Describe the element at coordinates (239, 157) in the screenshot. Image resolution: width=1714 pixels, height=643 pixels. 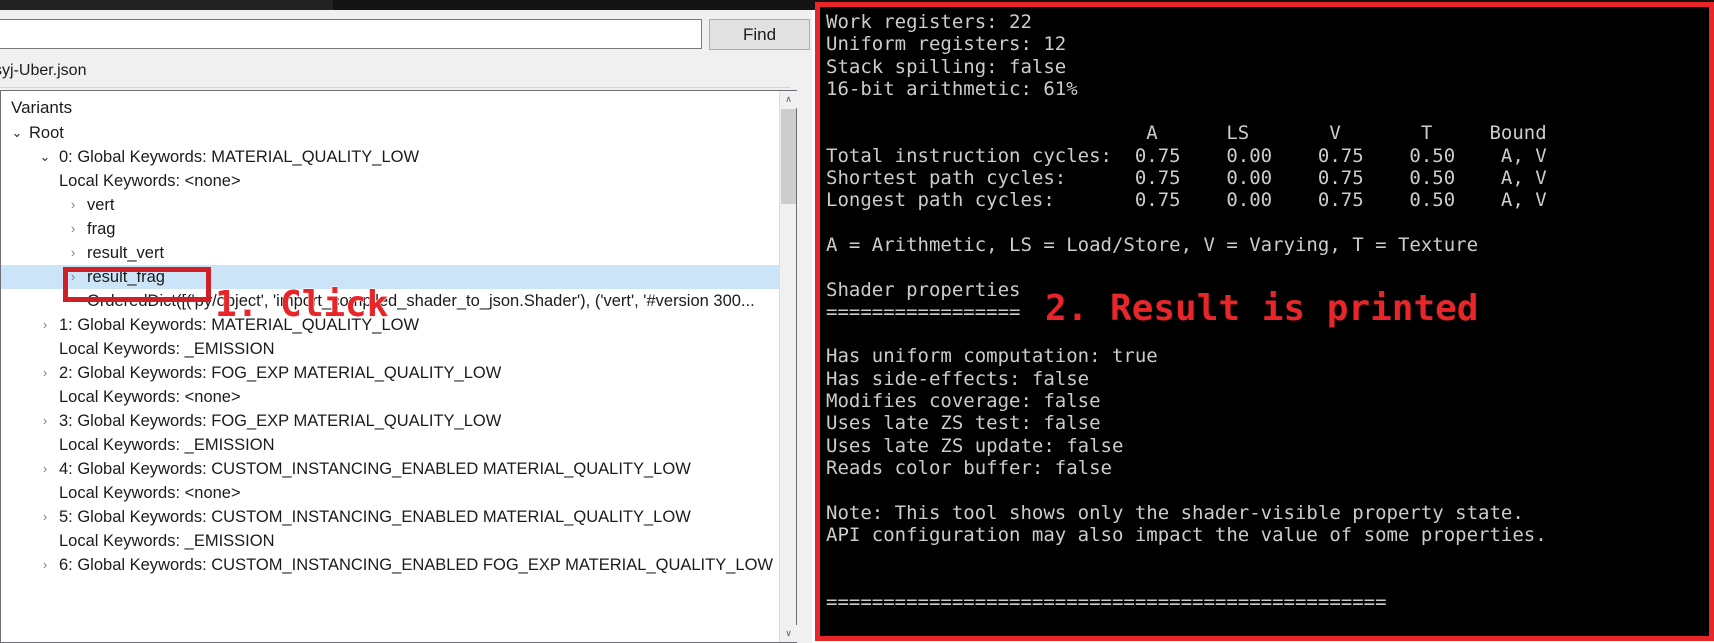
I see `tree-row-label: 0: Global Keywords: MATERIAL_QUALITY_LOW` at that location.